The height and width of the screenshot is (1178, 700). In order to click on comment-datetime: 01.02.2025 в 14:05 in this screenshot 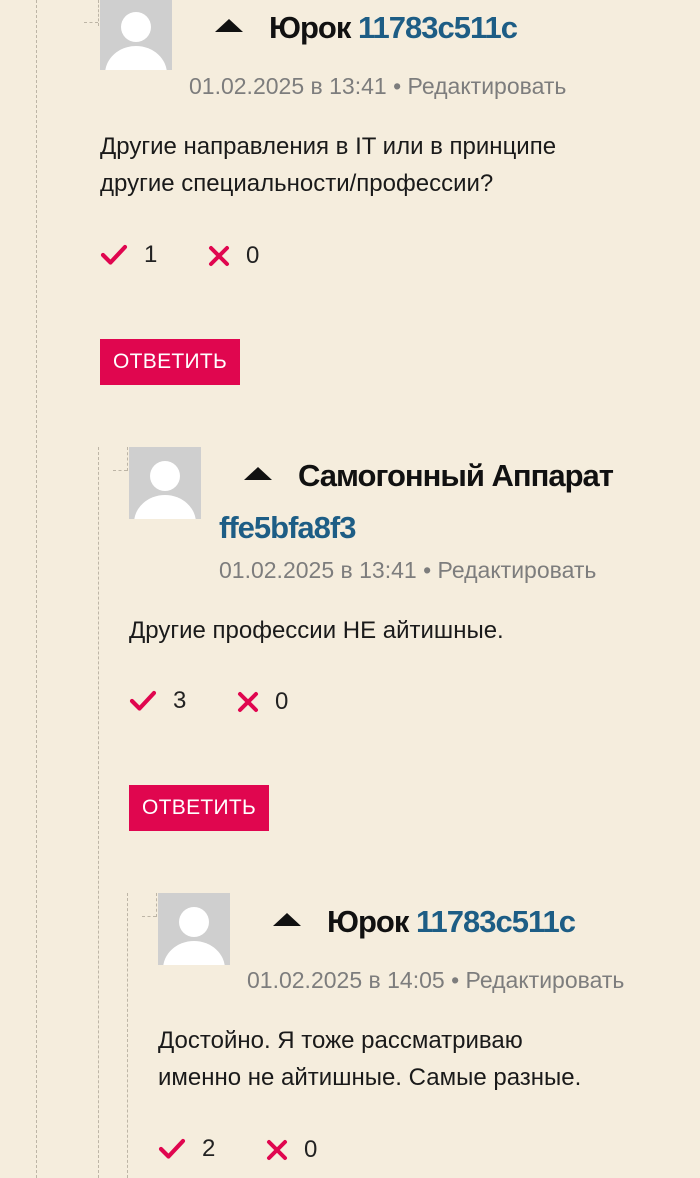, I will do `click(346, 980)`.